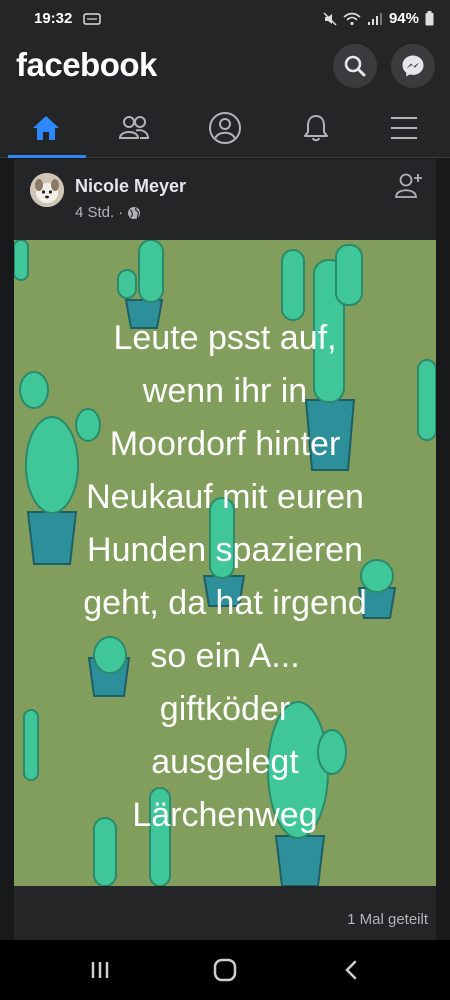 Image resolution: width=450 pixels, height=1000 pixels. I want to click on battery-level: 94%, so click(403, 18).